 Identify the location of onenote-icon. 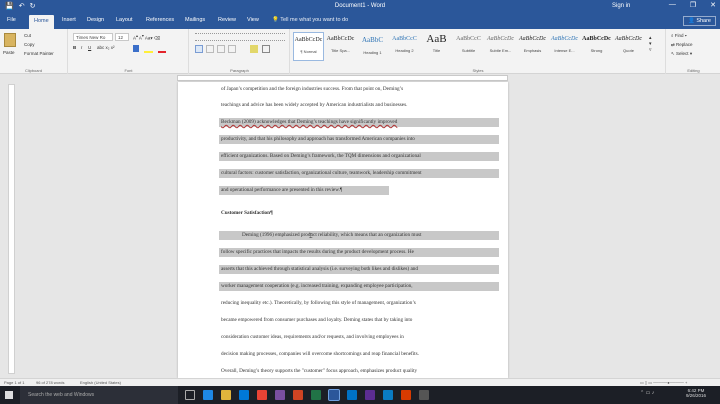
(280, 395).